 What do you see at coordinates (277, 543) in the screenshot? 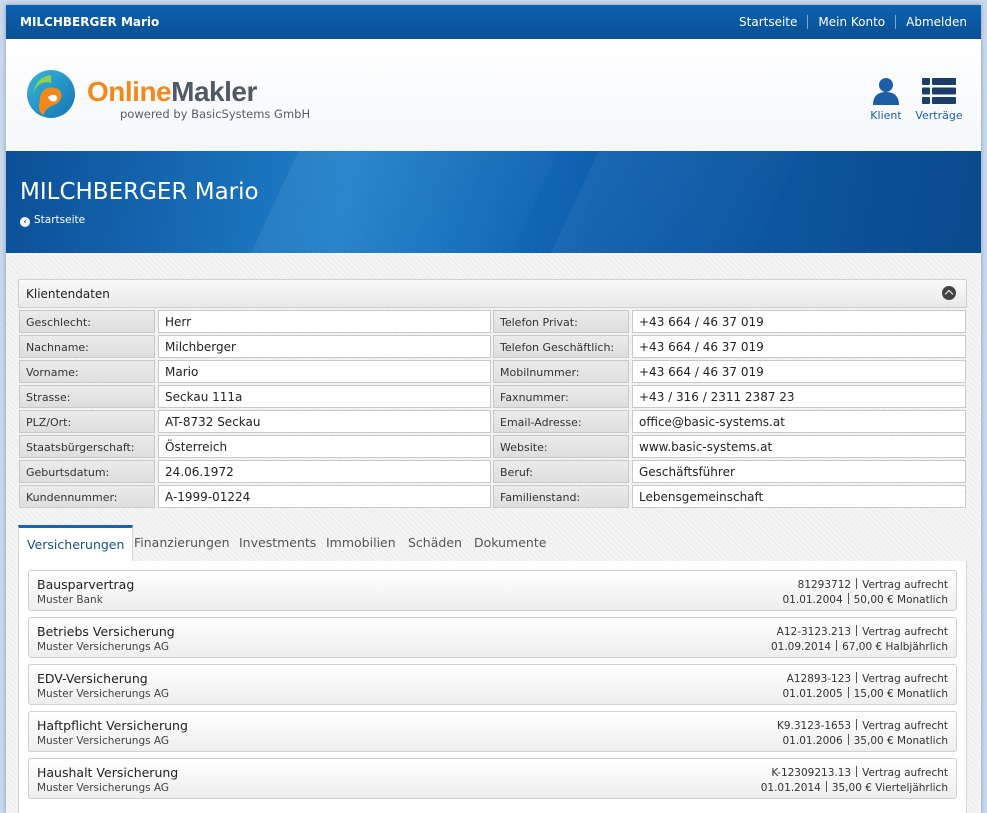
I see `tab-investments: Investments` at bounding box center [277, 543].